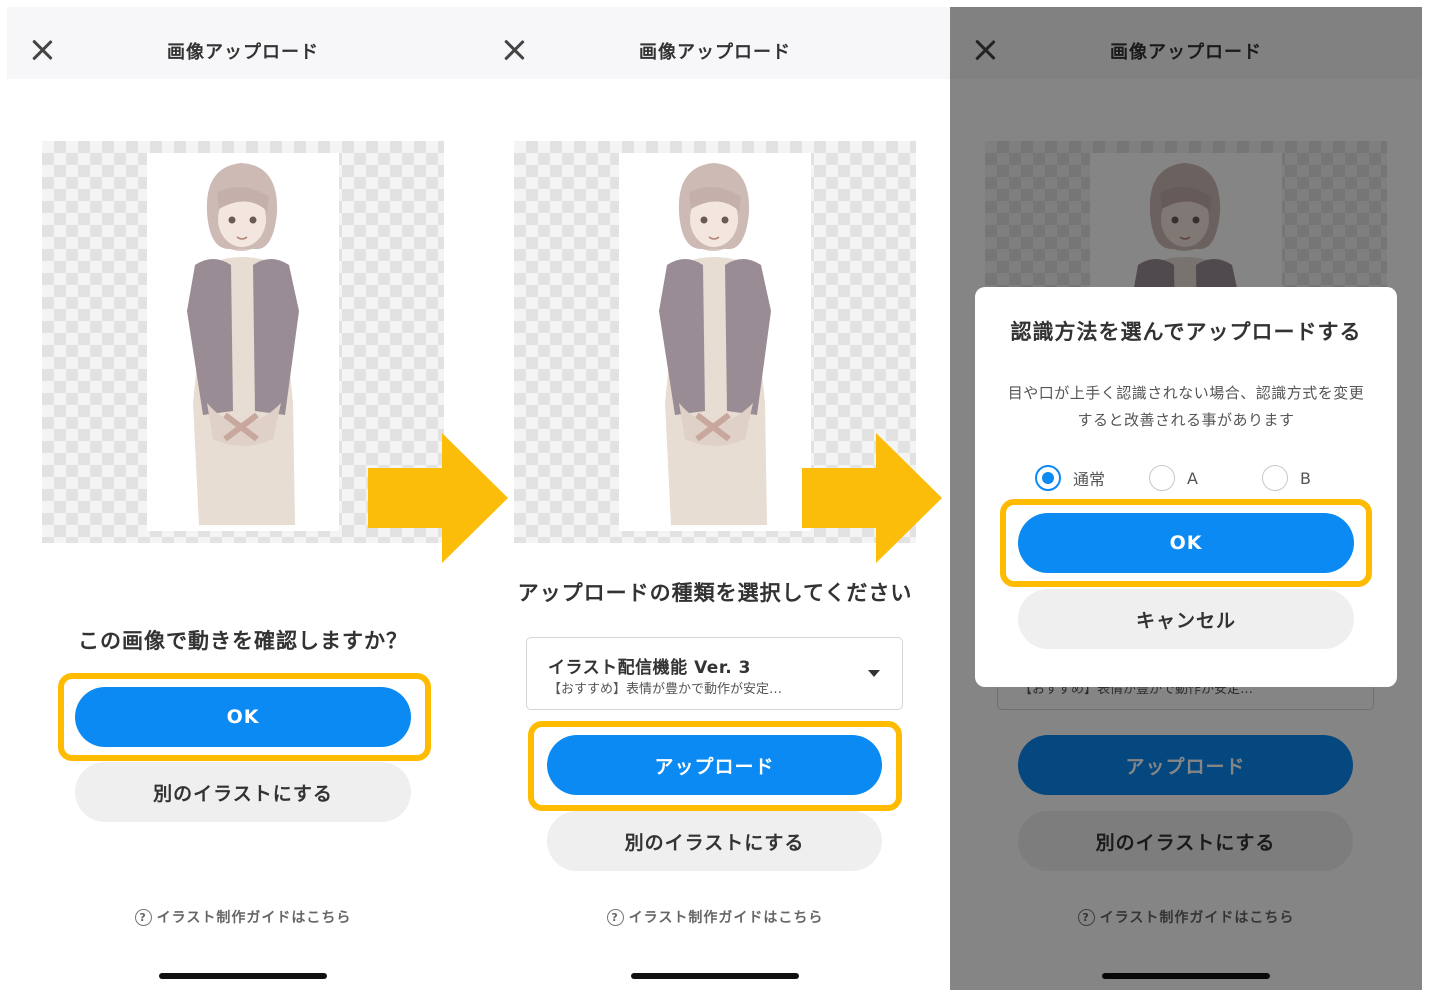 The image size is (1430, 994). What do you see at coordinates (1305, 478) in the screenshot?
I see `radio-label: B` at bounding box center [1305, 478].